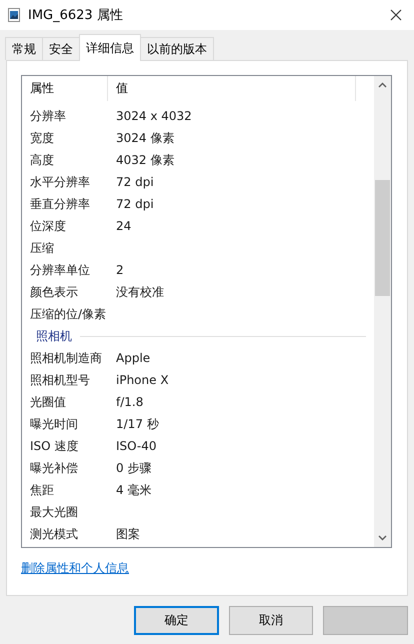  I want to click on column-header: 属性, so click(65, 88).